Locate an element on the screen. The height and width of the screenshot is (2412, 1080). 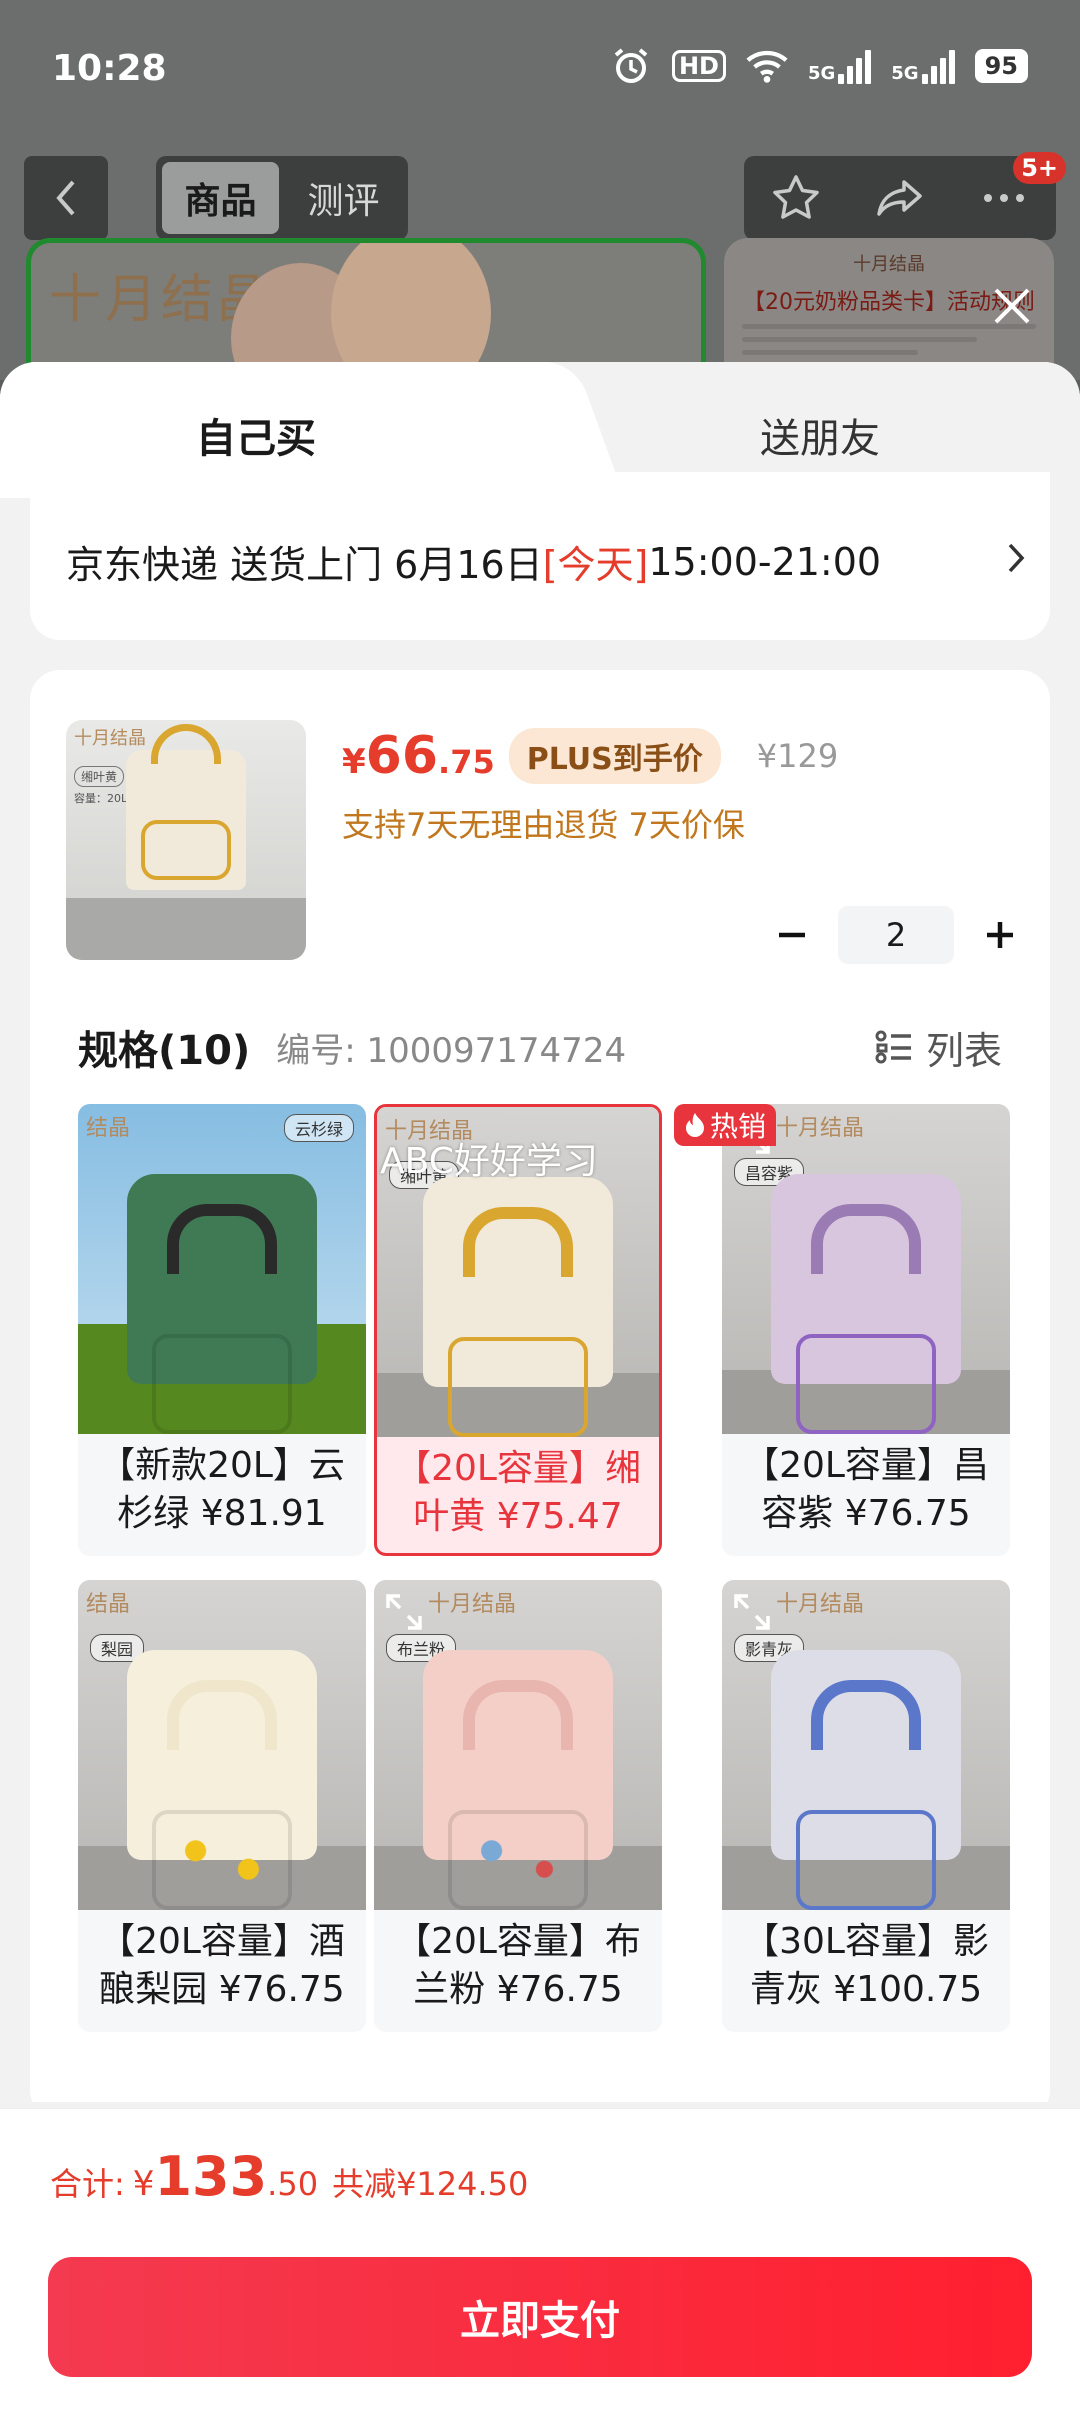
spec-option: 结晶 梨园 【20L容量】酒酿梨园 ¥76.75 is located at coordinates (222, 1806).